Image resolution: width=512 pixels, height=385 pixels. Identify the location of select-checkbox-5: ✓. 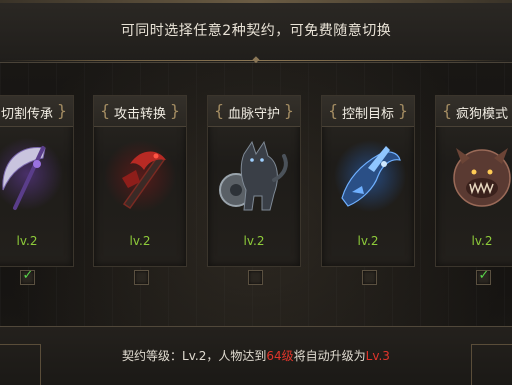
(483, 277).